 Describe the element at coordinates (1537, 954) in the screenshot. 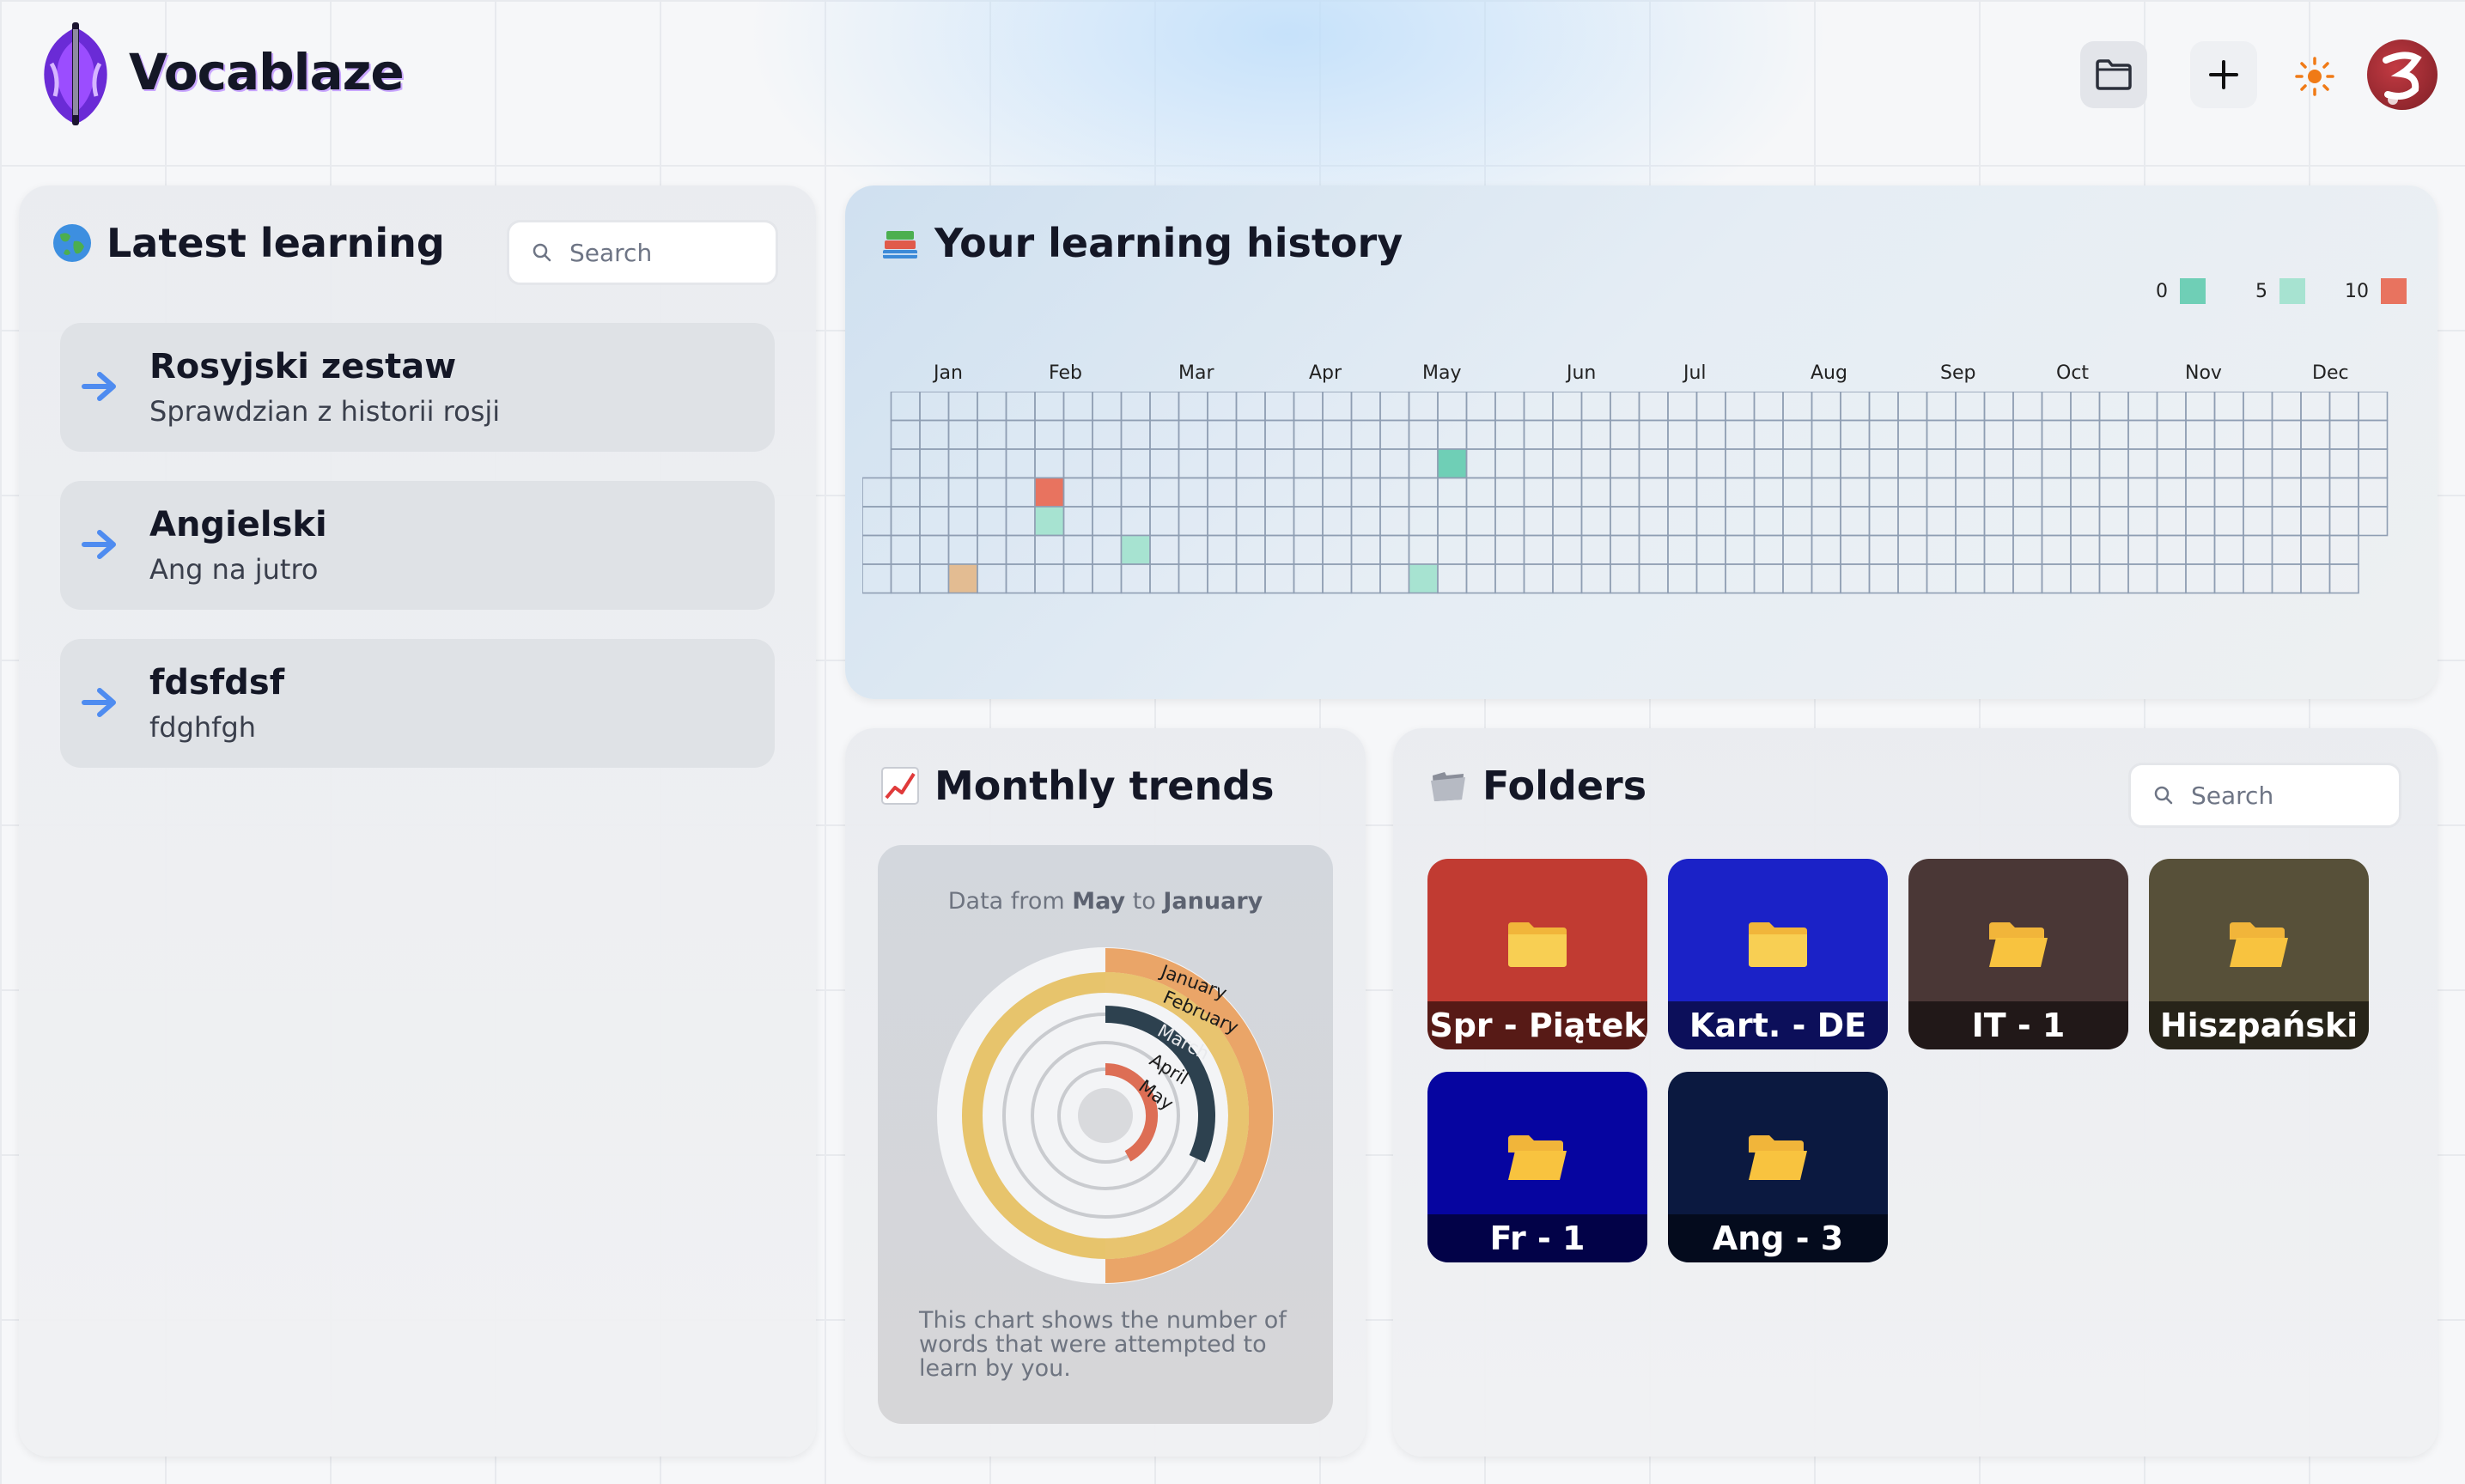

I see `folder-card: Spr - Piątek` at that location.